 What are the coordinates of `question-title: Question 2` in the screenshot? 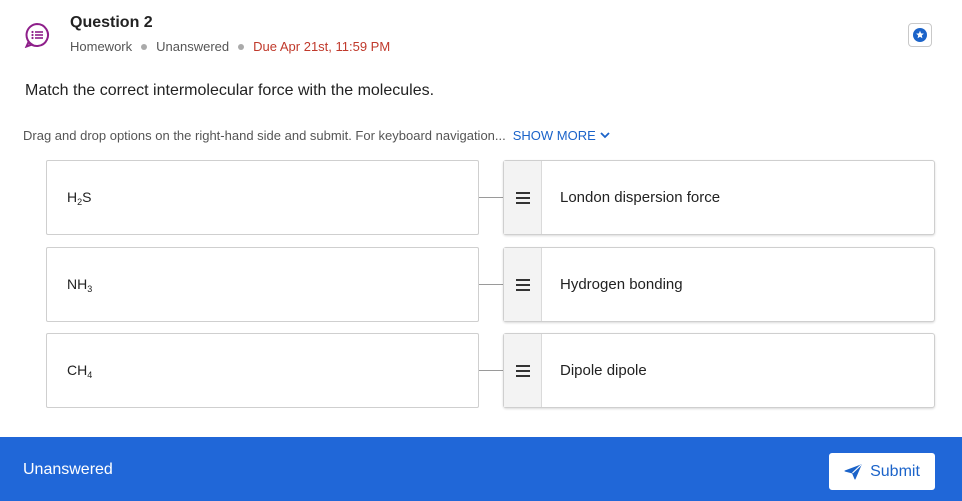 It's located at (111, 22).